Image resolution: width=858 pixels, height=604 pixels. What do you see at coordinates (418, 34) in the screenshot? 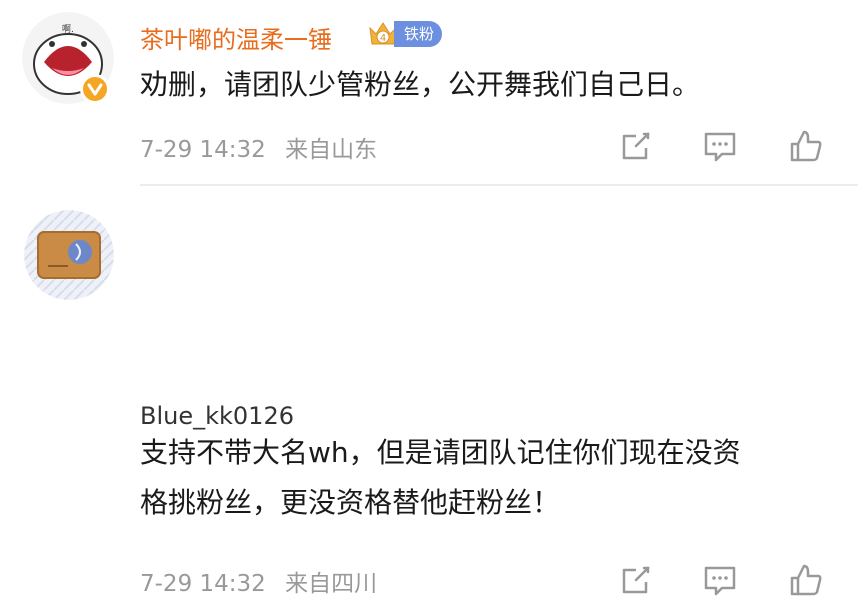
I see `fan-badge-label: 铁粉` at bounding box center [418, 34].